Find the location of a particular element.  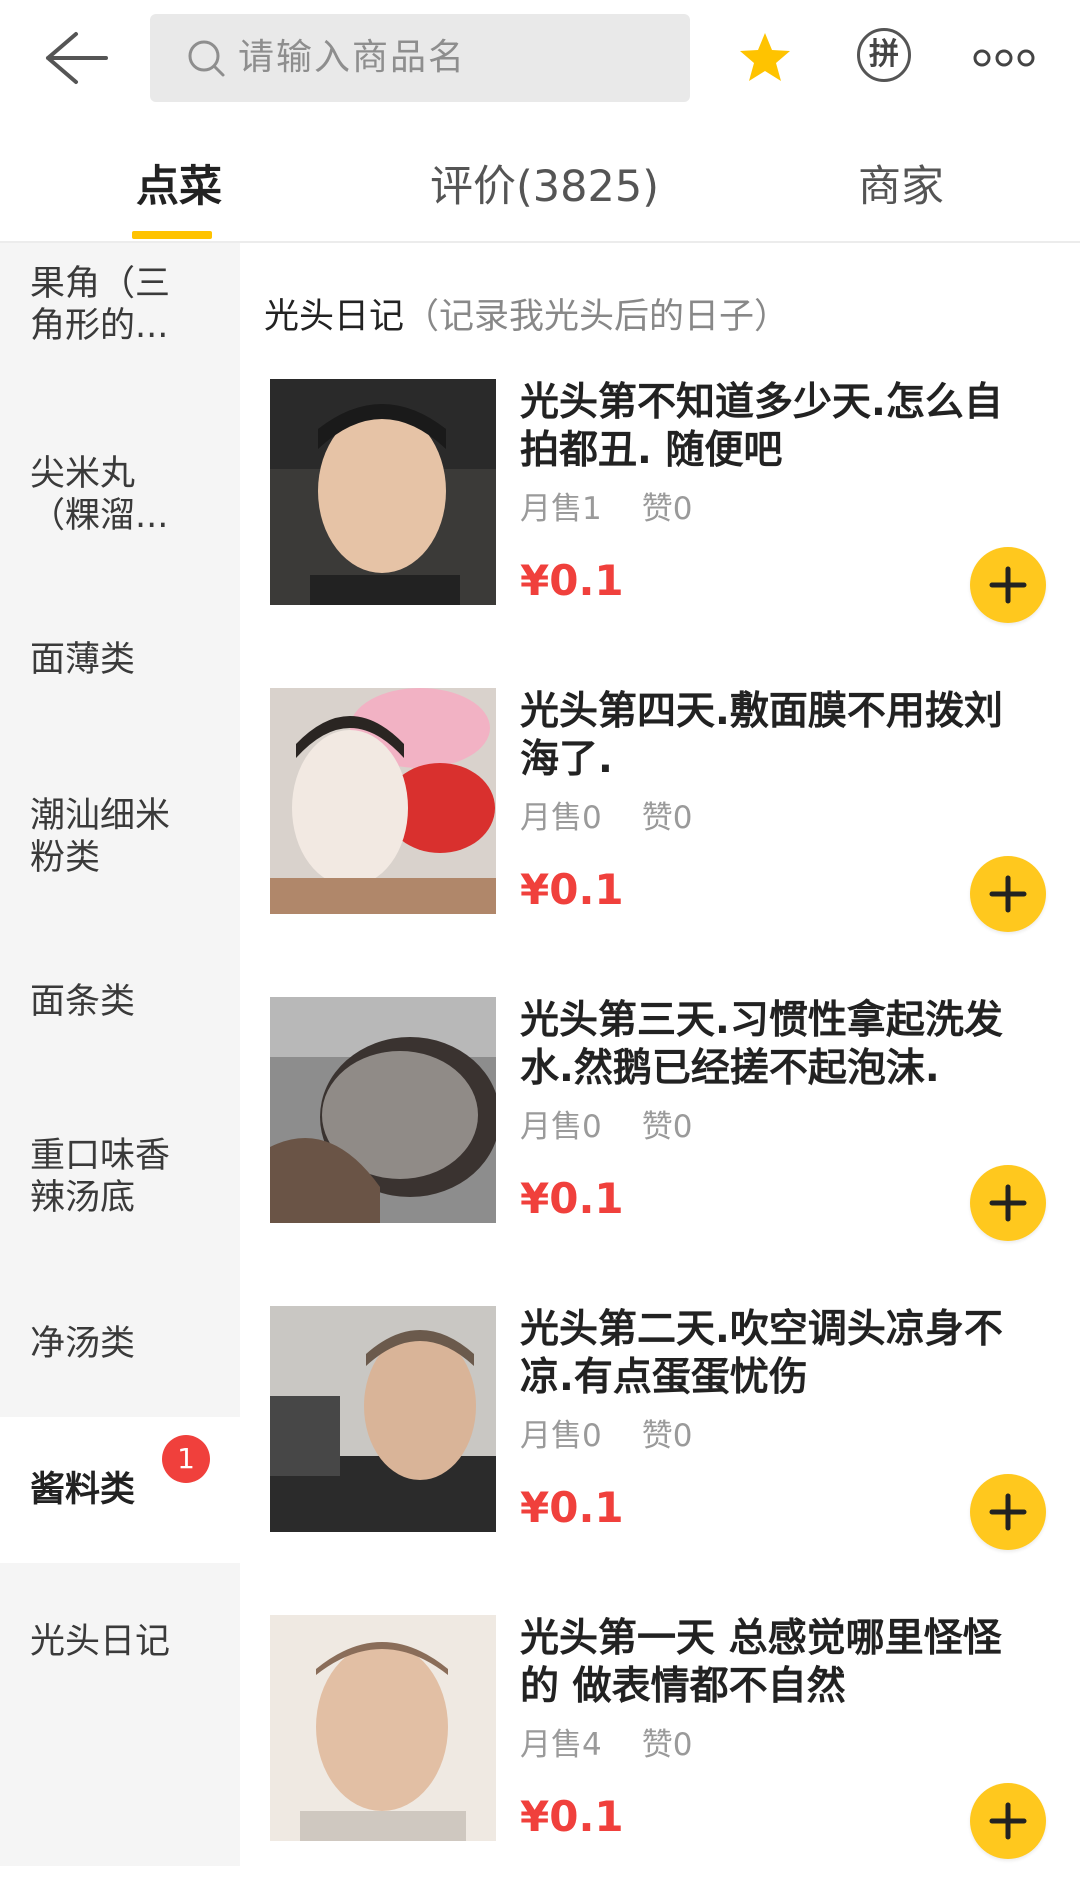

group-buy-icon: 拼 is located at coordinates (884, 55).